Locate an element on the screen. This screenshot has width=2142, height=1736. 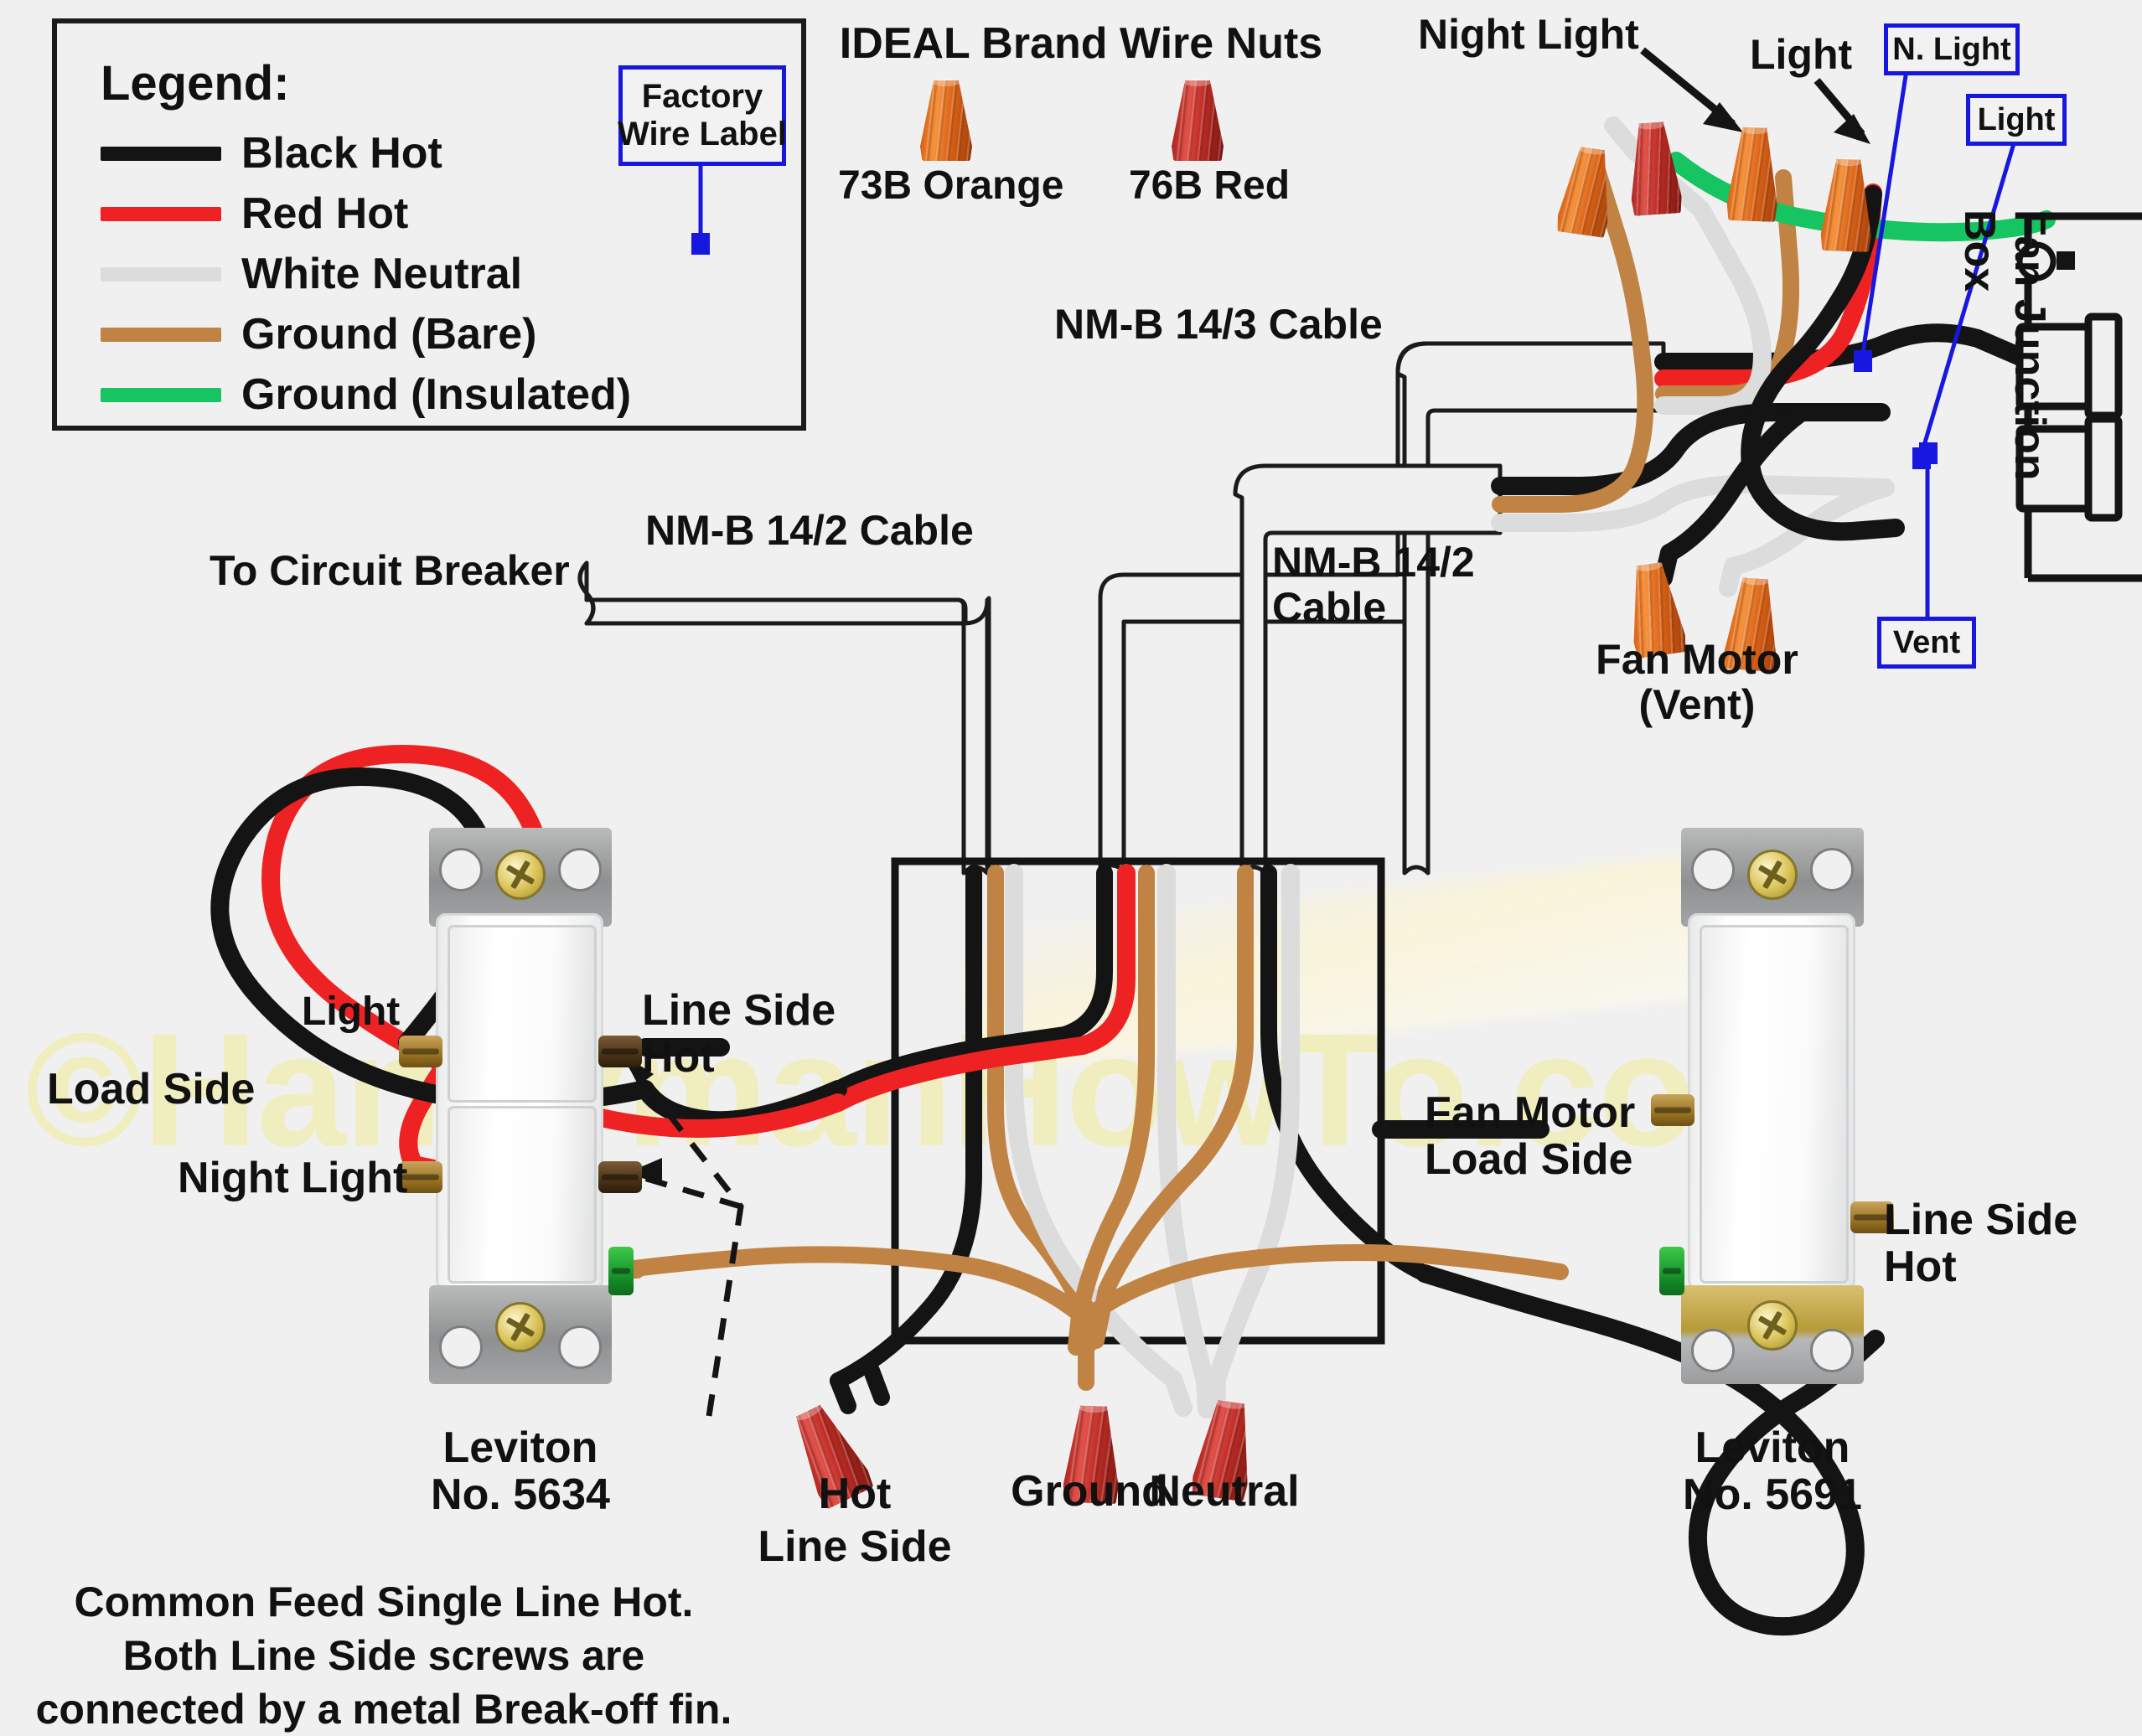
light-tag: Light is located at coordinates (2016, 120).